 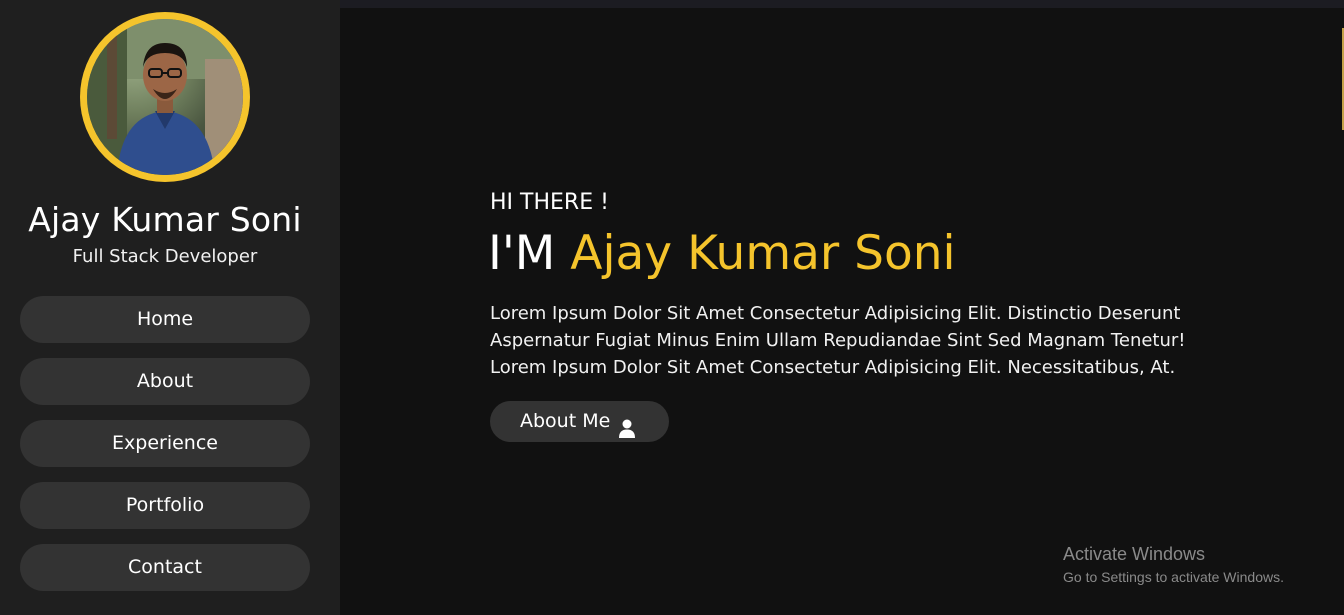 What do you see at coordinates (165, 567) in the screenshot?
I see `nav-contact-button: Contact` at bounding box center [165, 567].